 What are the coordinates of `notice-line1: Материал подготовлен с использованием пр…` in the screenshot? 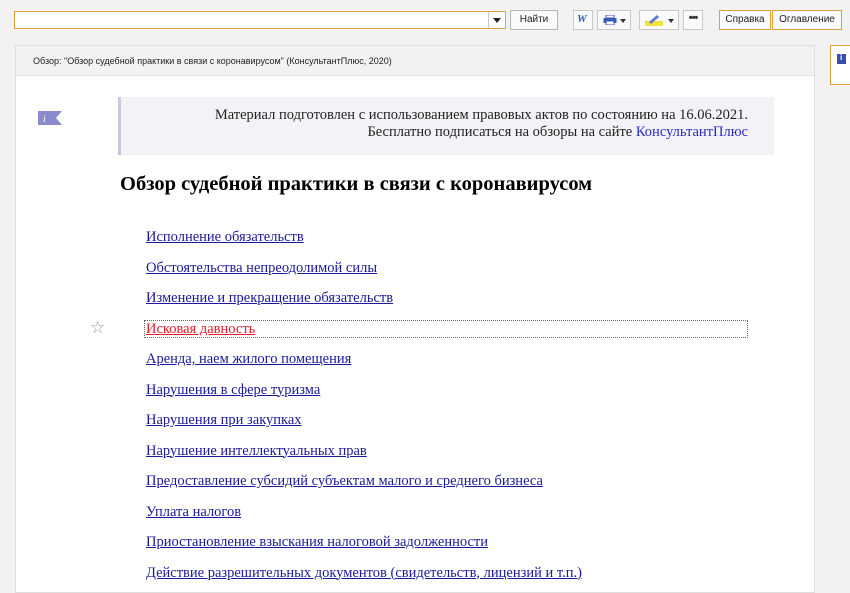 It's located at (481, 115).